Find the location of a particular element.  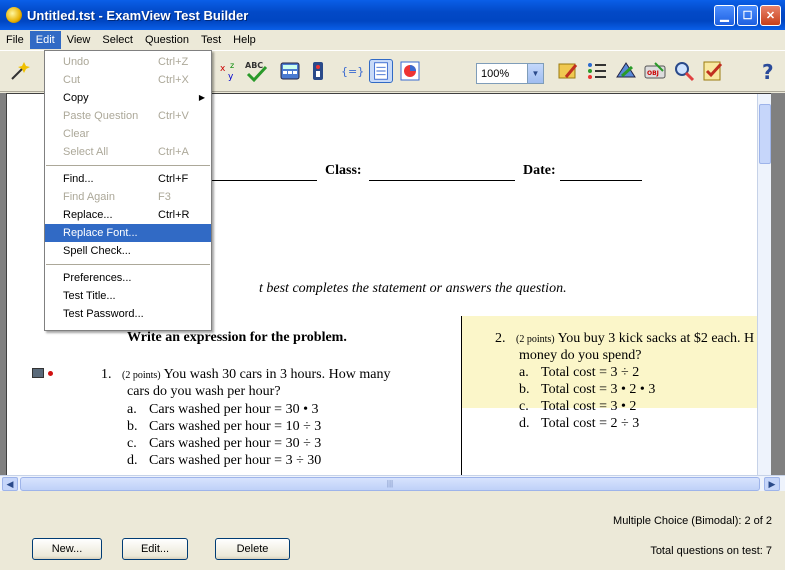

vertical-scroll-thumb is located at coordinates (765, 134).